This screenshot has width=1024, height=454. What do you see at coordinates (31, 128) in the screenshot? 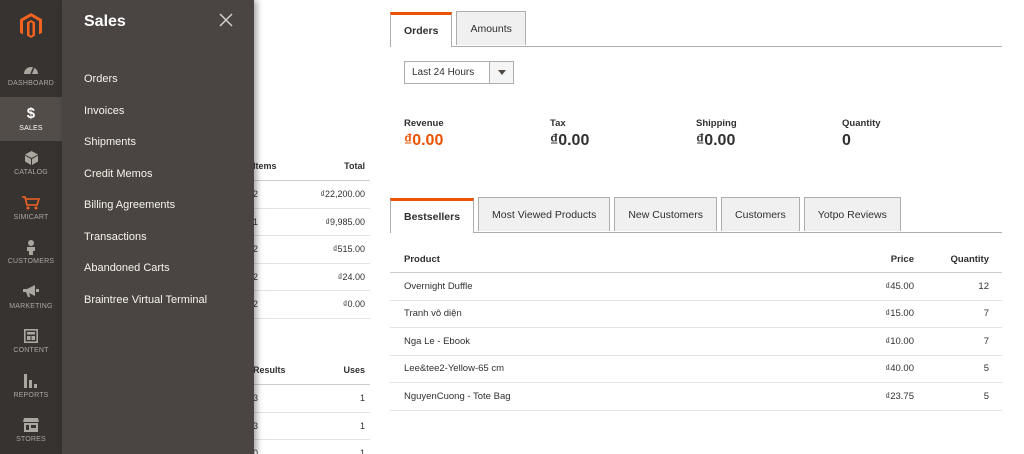
I see `menu-item-label: SALES` at bounding box center [31, 128].